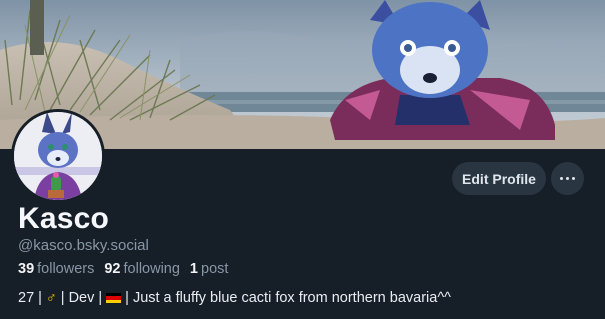 The height and width of the screenshot is (319, 605). What do you see at coordinates (215, 269) in the screenshot?
I see `posts-label: post` at bounding box center [215, 269].